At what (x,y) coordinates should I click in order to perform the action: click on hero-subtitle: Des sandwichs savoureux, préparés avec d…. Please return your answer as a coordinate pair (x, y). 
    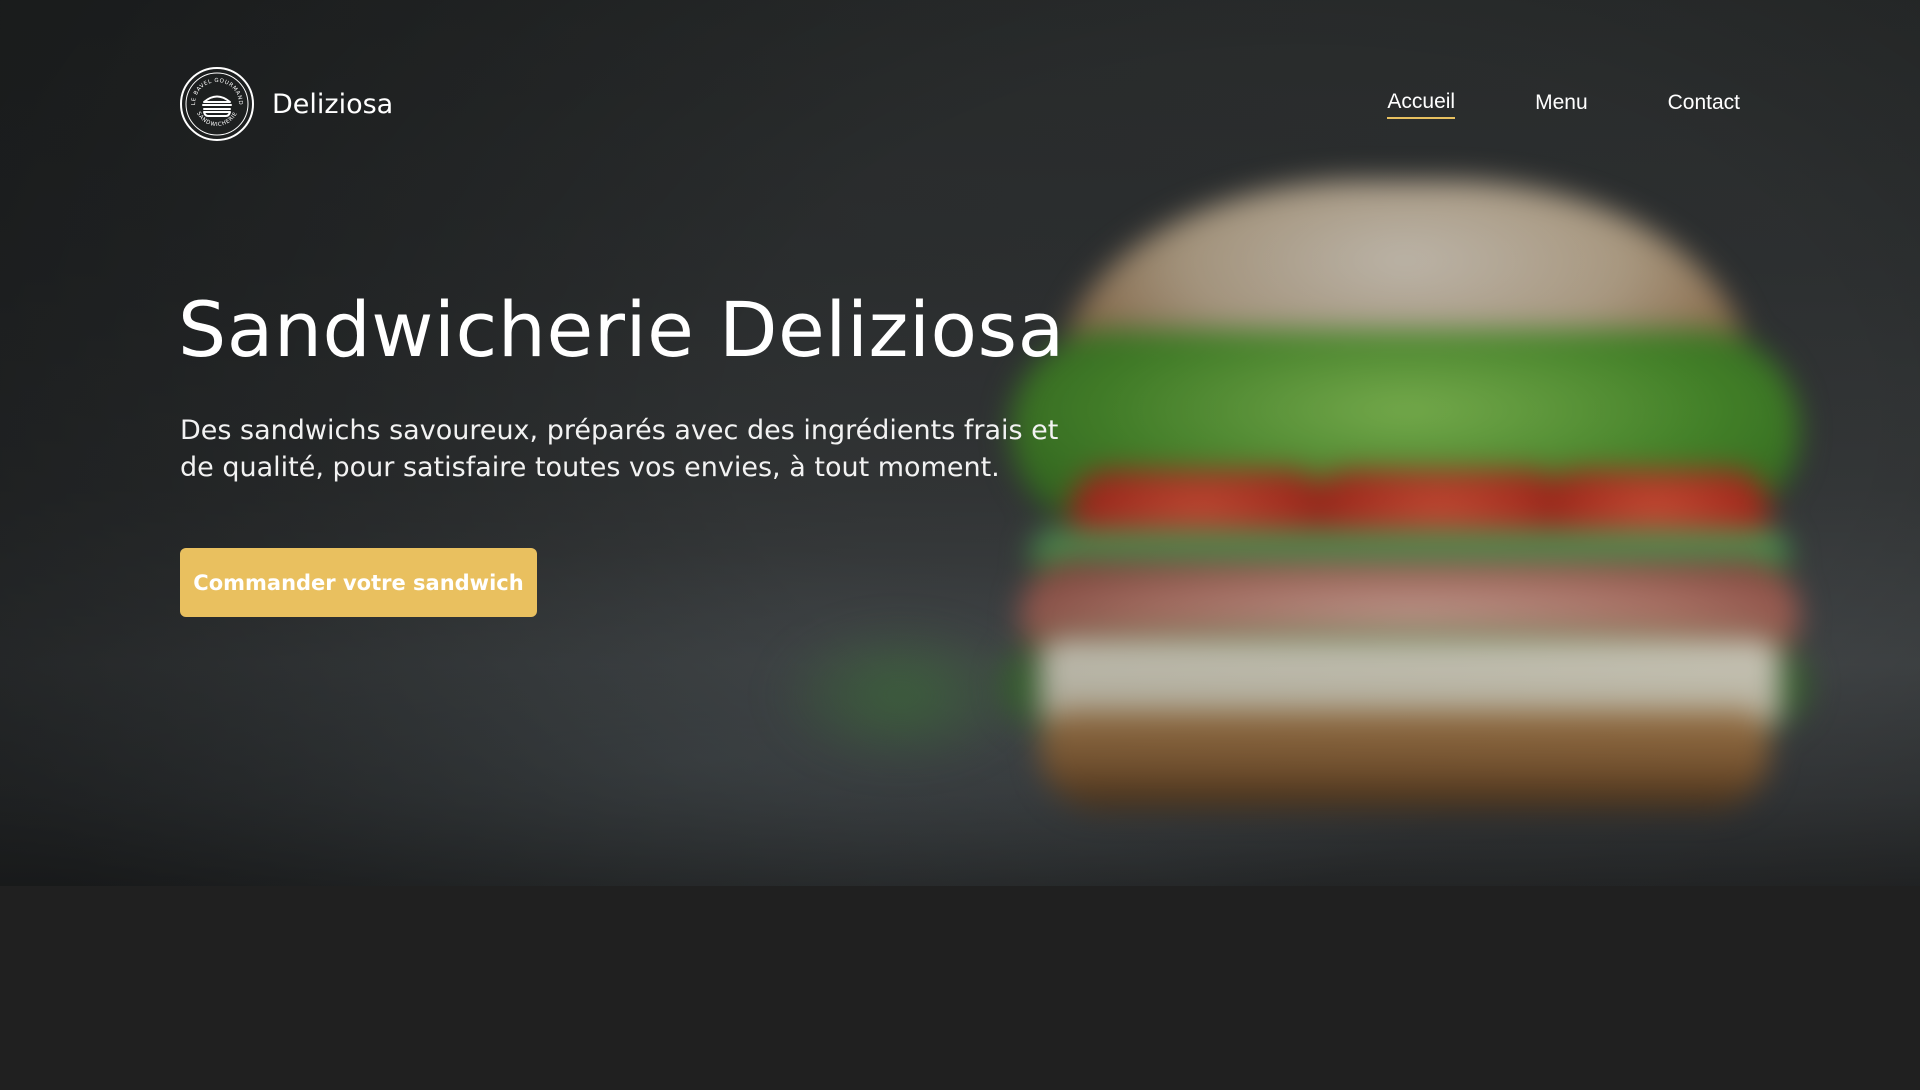
    Looking at the image, I should click on (619, 449).